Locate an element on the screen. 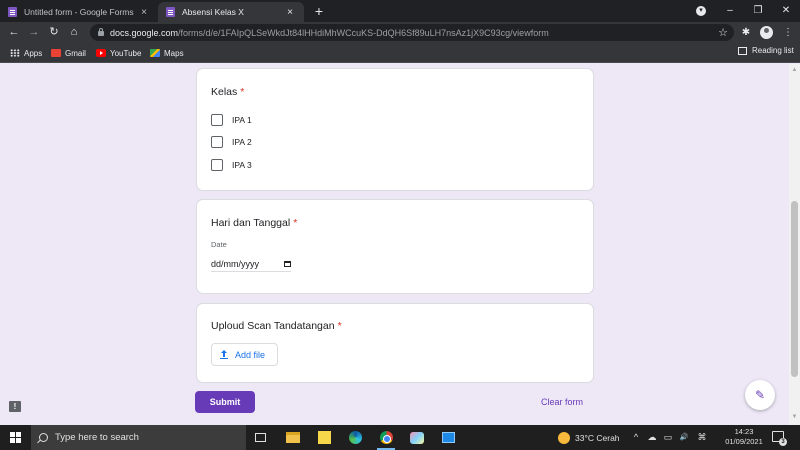  scroll-up-arrow-icon: ▲ is located at coordinates (794, 70).